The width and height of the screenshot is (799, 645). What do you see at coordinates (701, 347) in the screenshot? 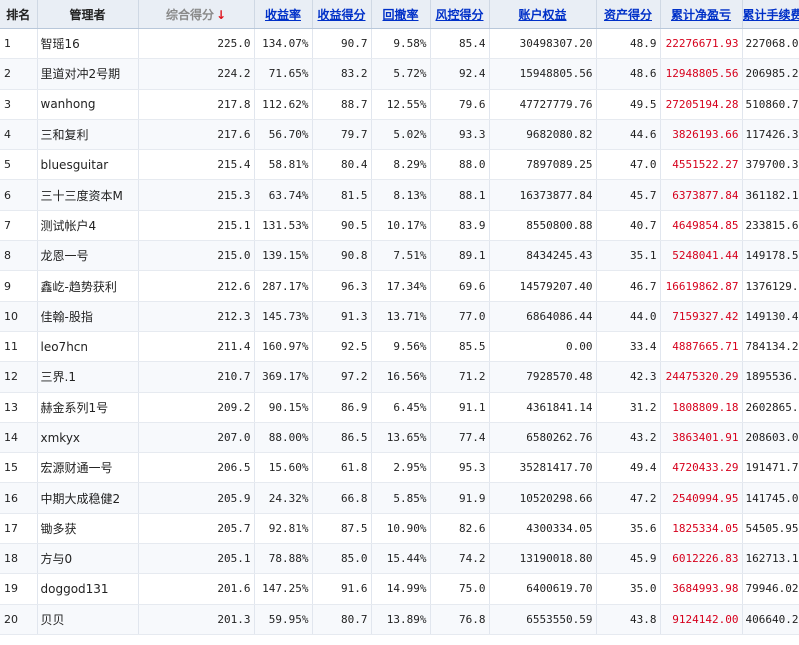
I see `cell-net-pnl: 4887665.71` at bounding box center [701, 347].